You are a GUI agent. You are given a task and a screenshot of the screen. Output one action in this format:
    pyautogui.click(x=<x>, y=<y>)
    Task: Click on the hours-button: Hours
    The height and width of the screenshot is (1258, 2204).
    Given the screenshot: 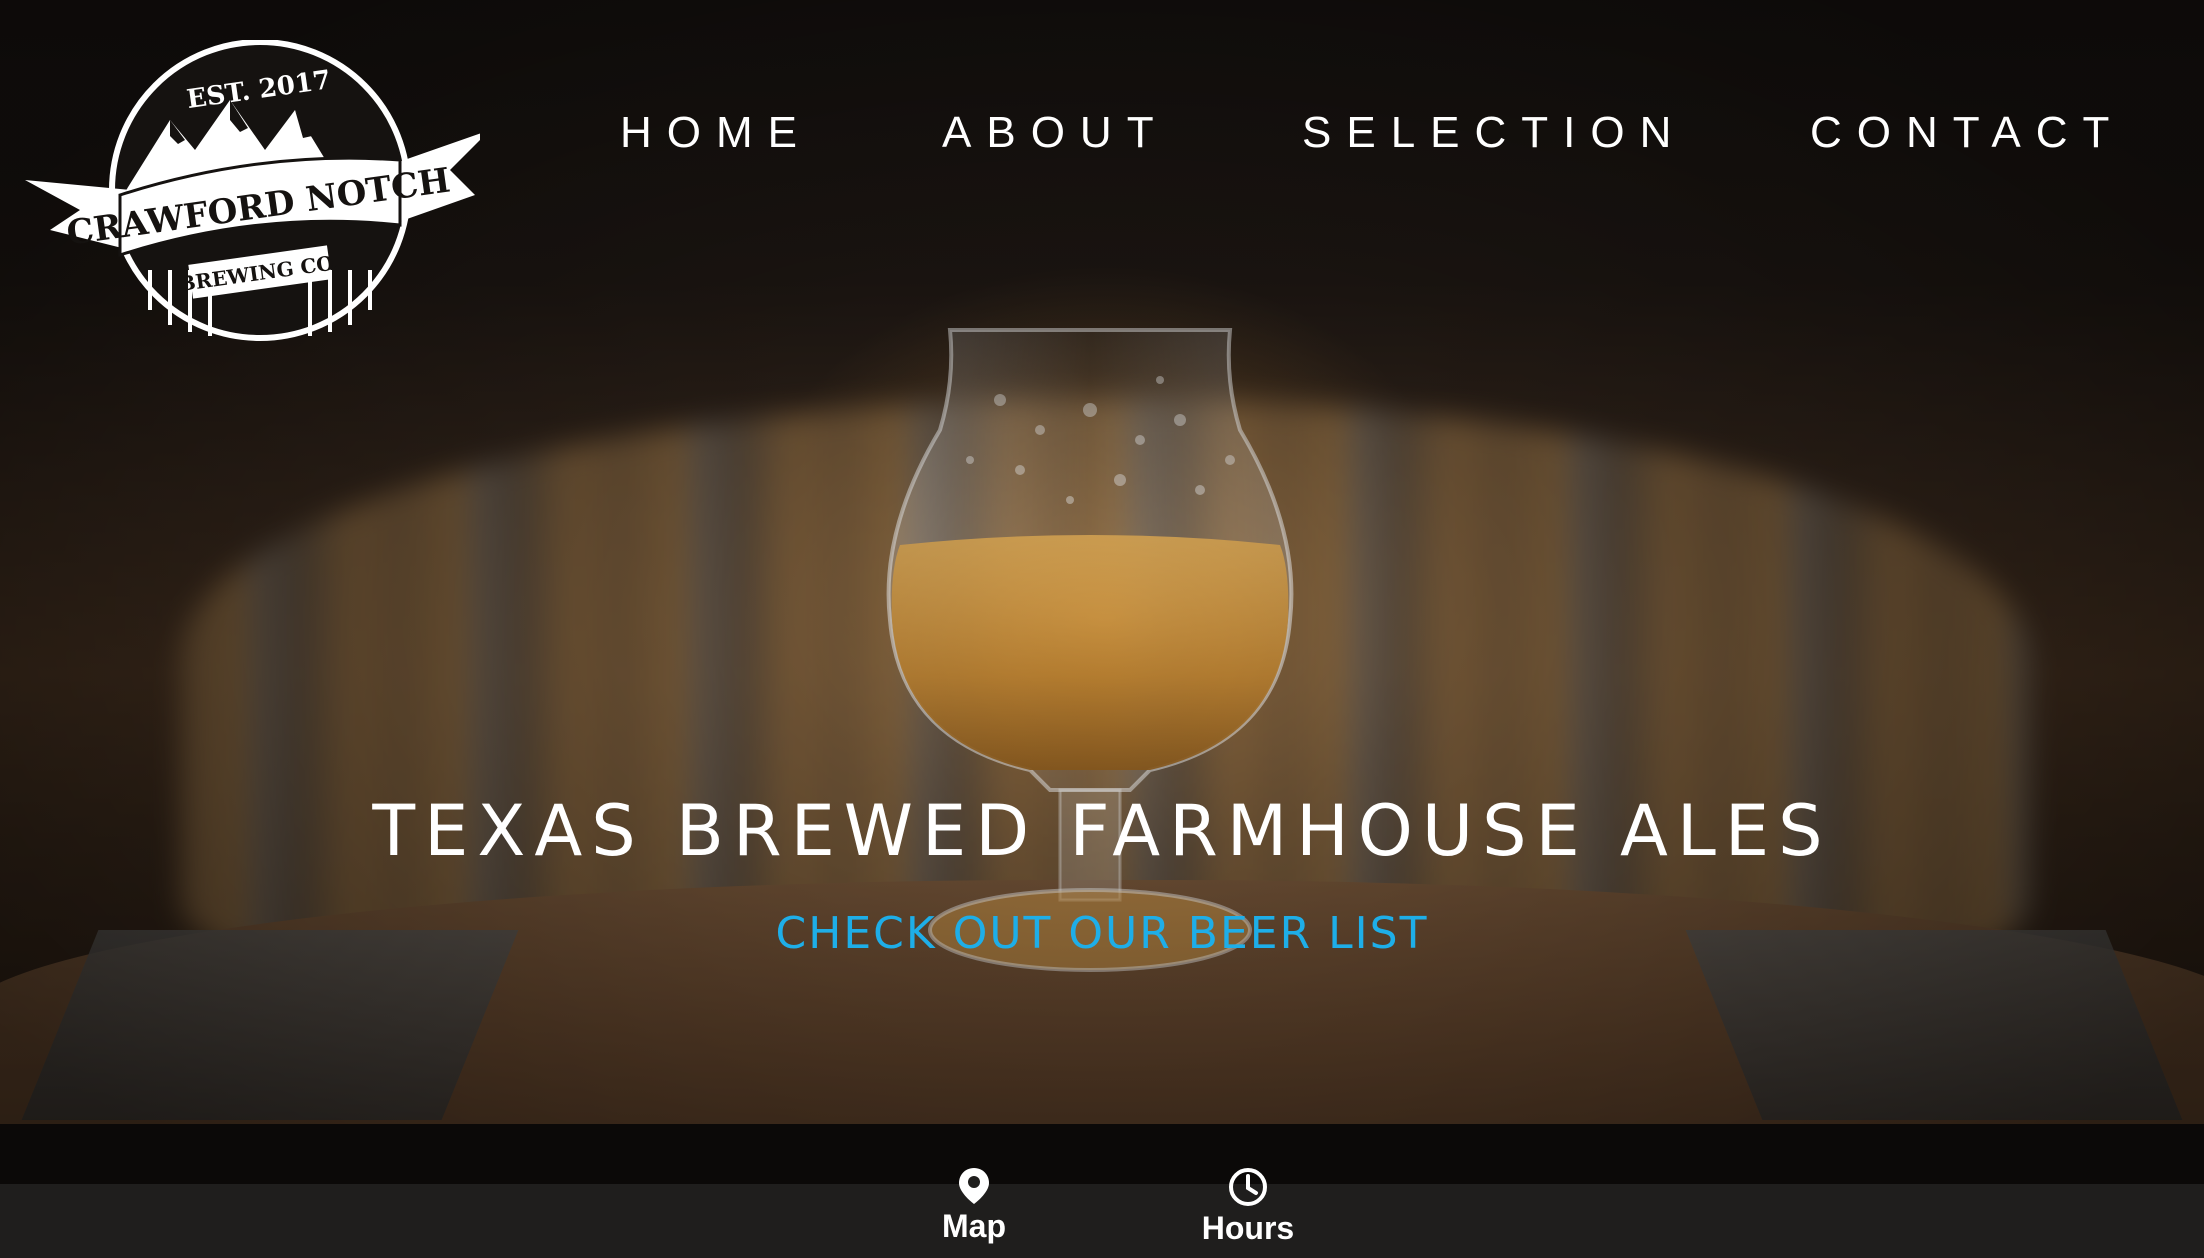 What is the action you would take?
    pyautogui.click(x=1248, y=1212)
    